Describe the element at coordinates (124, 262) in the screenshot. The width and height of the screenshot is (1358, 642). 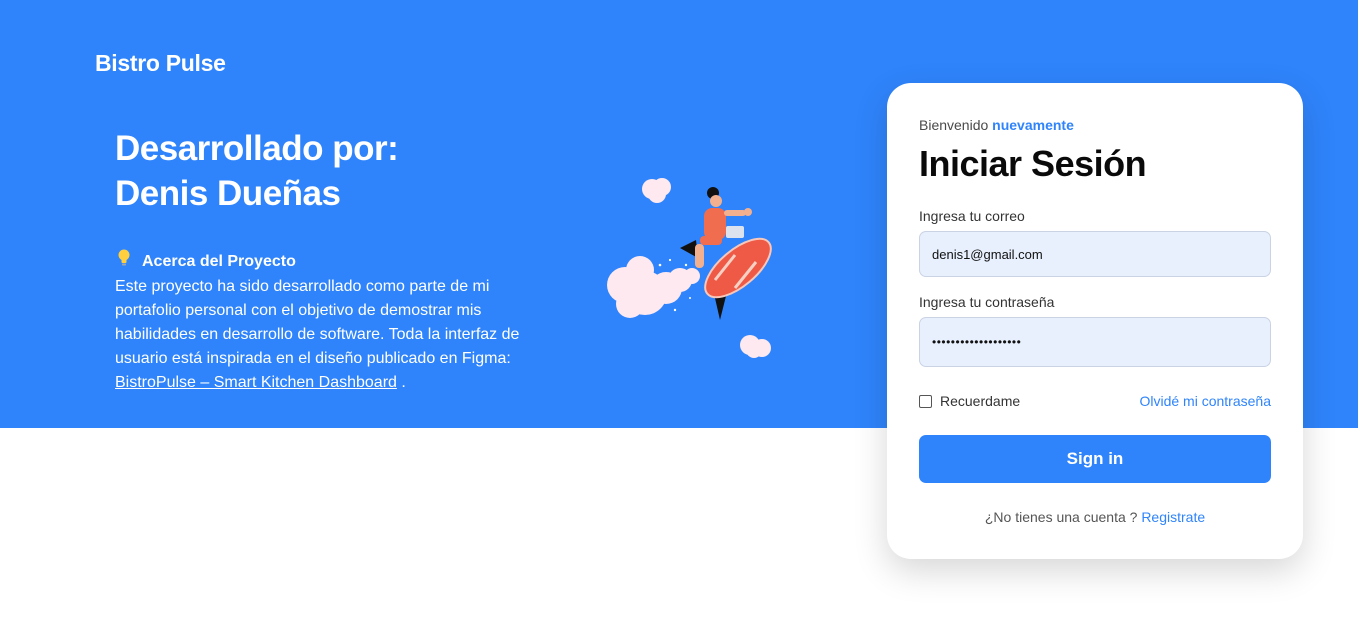
I see `lightbulb-icon` at that location.